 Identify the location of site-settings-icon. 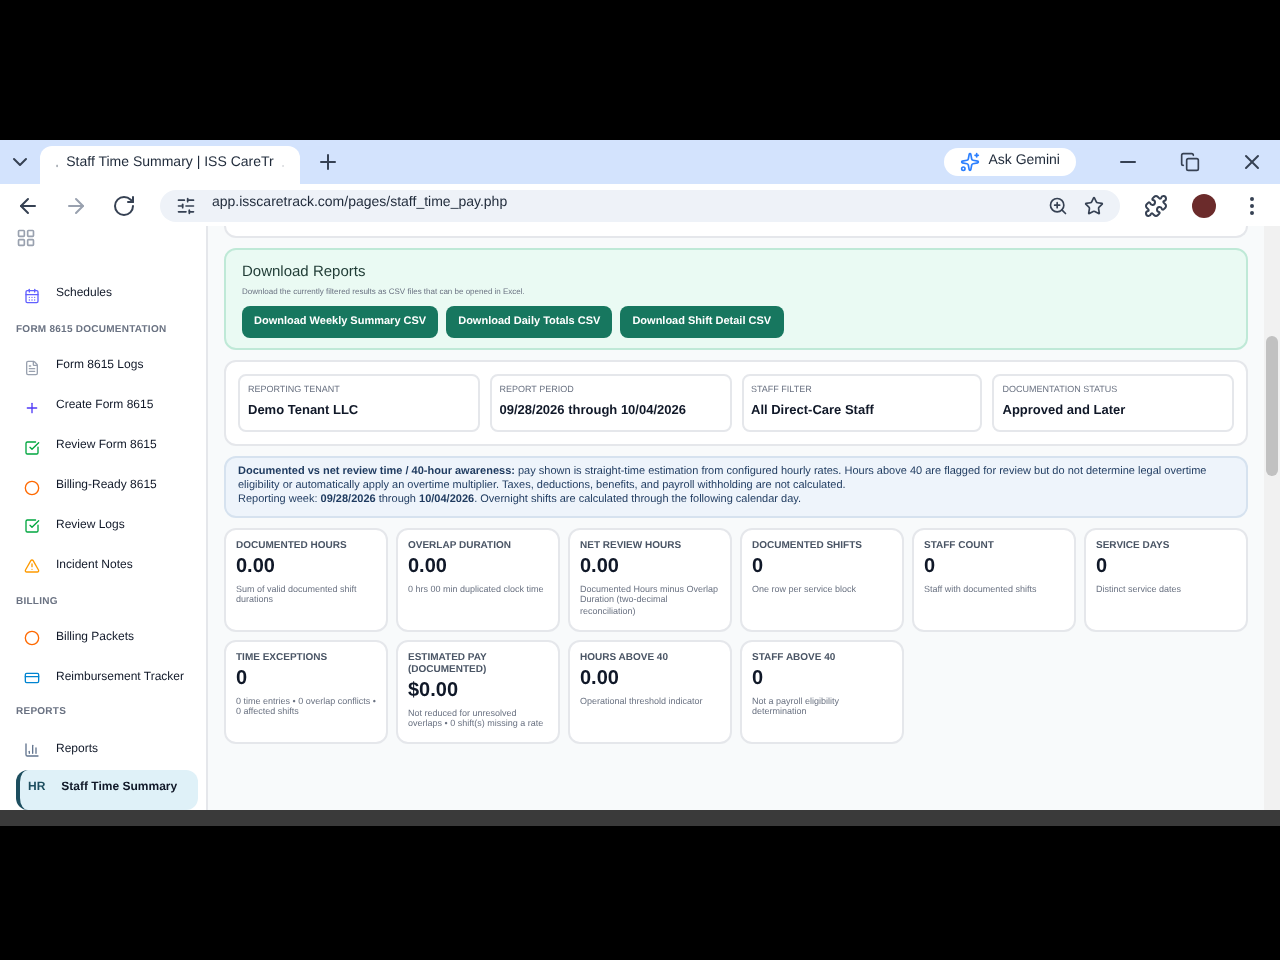
(186, 205).